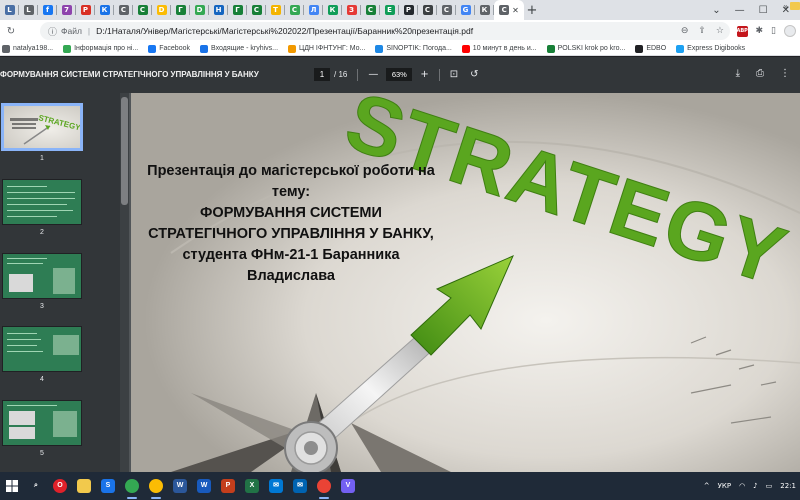 This screenshot has height=500, width=800. I want to click on thumbnail-image: STRATEGY, so click(42, 127).